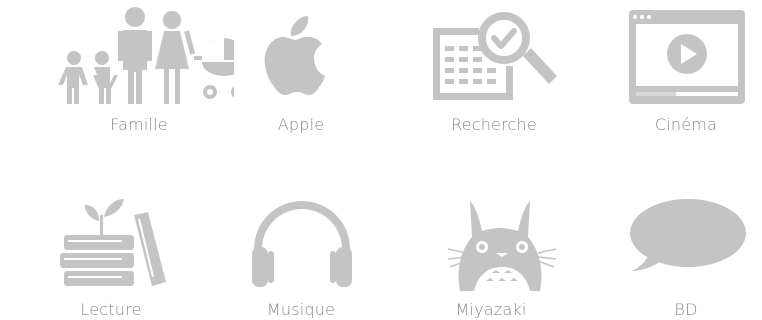 The width and height of the screenshot is (762, 320). I want to click on search-document-icon, so click(495, 56).